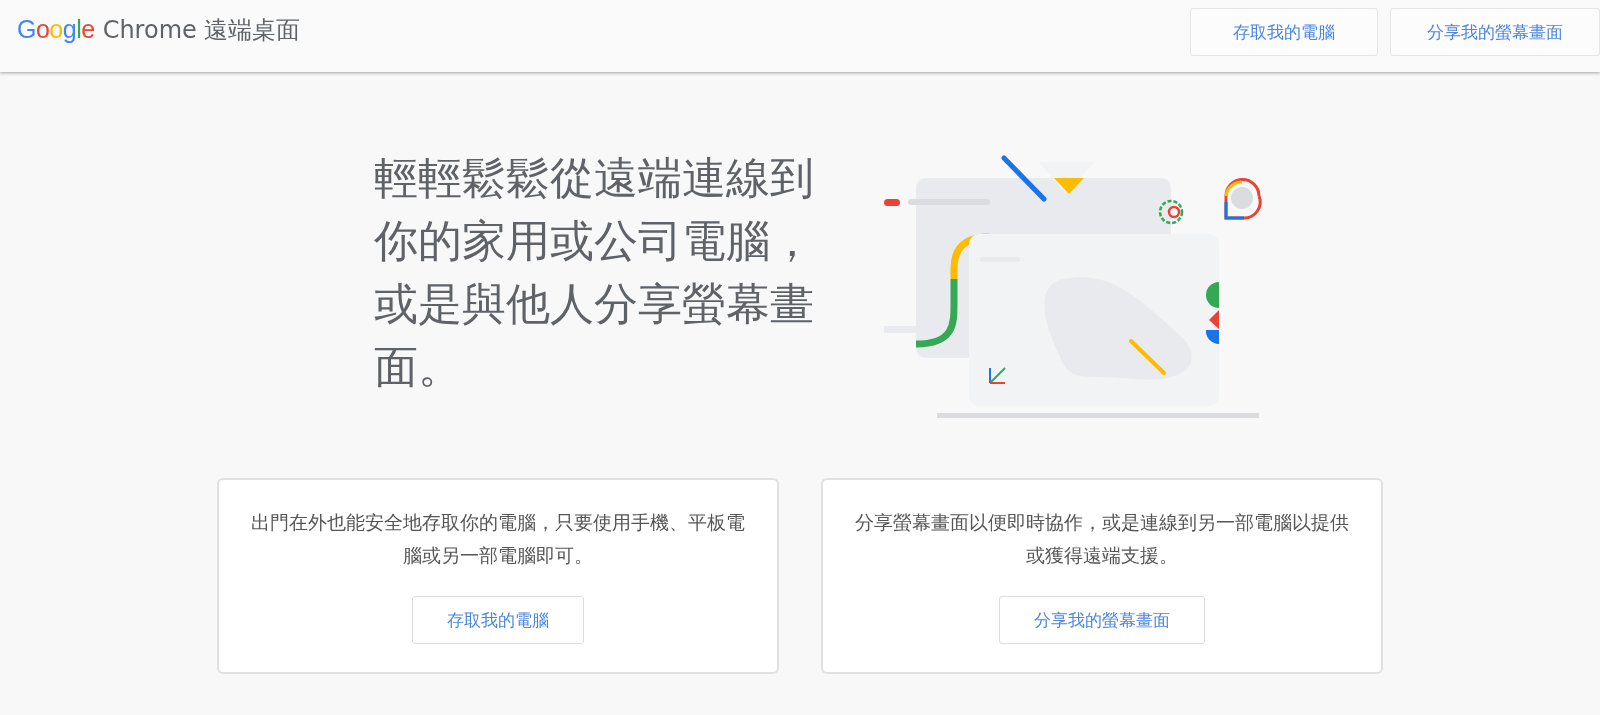 This screenshot has width=1600, height=715. Describe the element at coordinates (594, 272) in the screenshot. I see `hero-headline: 輕輕鬆鬆從遠端連線到你的家用或公司電腦，或是與他人分享螢幕畫面。` at that location.